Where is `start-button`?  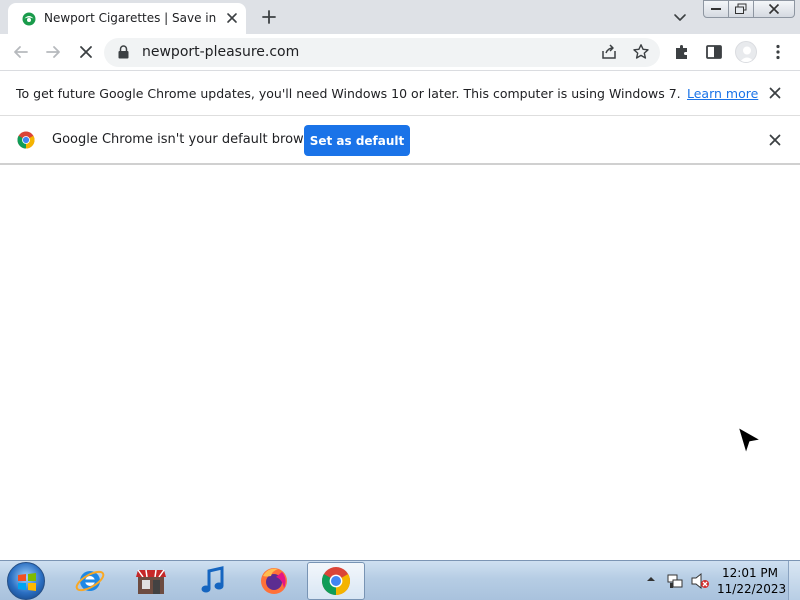
start-button is located at coordinates (26, 581).